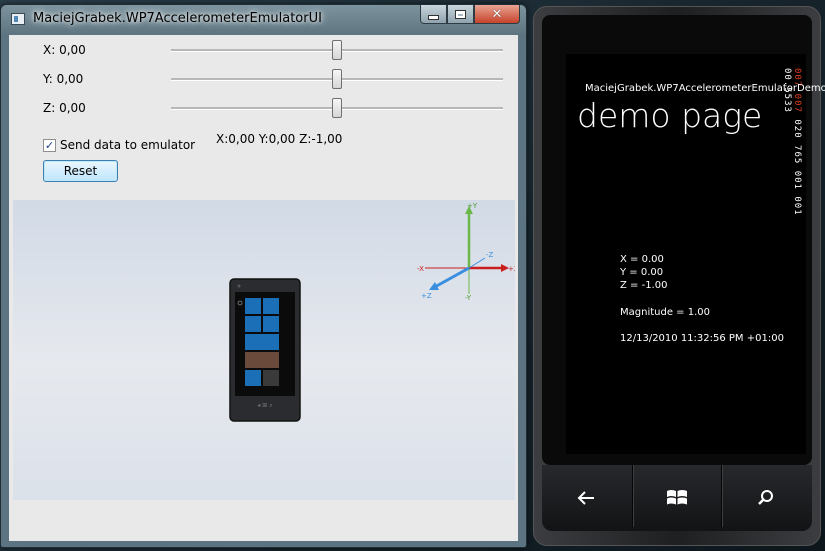  What do you see at coordinates (511, 269) in the screenshot?
I see `axis-label-plus-x: +X` at bounding box center [511, 269].